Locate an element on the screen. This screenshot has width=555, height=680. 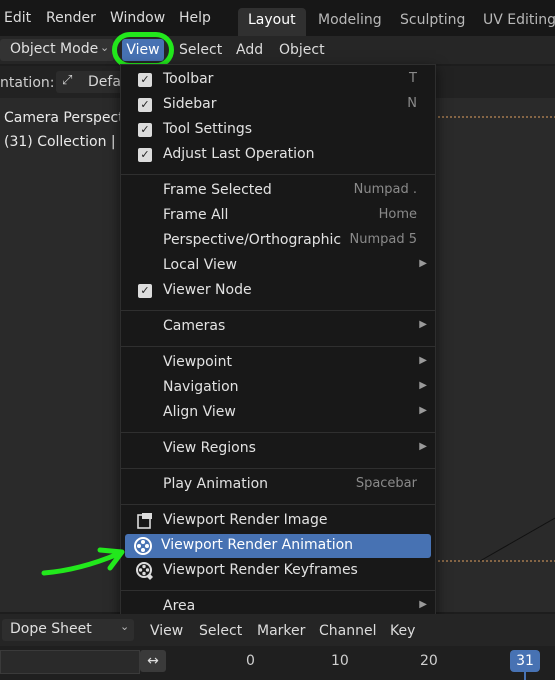
menu-item-label: Area is located at coordinates (179, 606).